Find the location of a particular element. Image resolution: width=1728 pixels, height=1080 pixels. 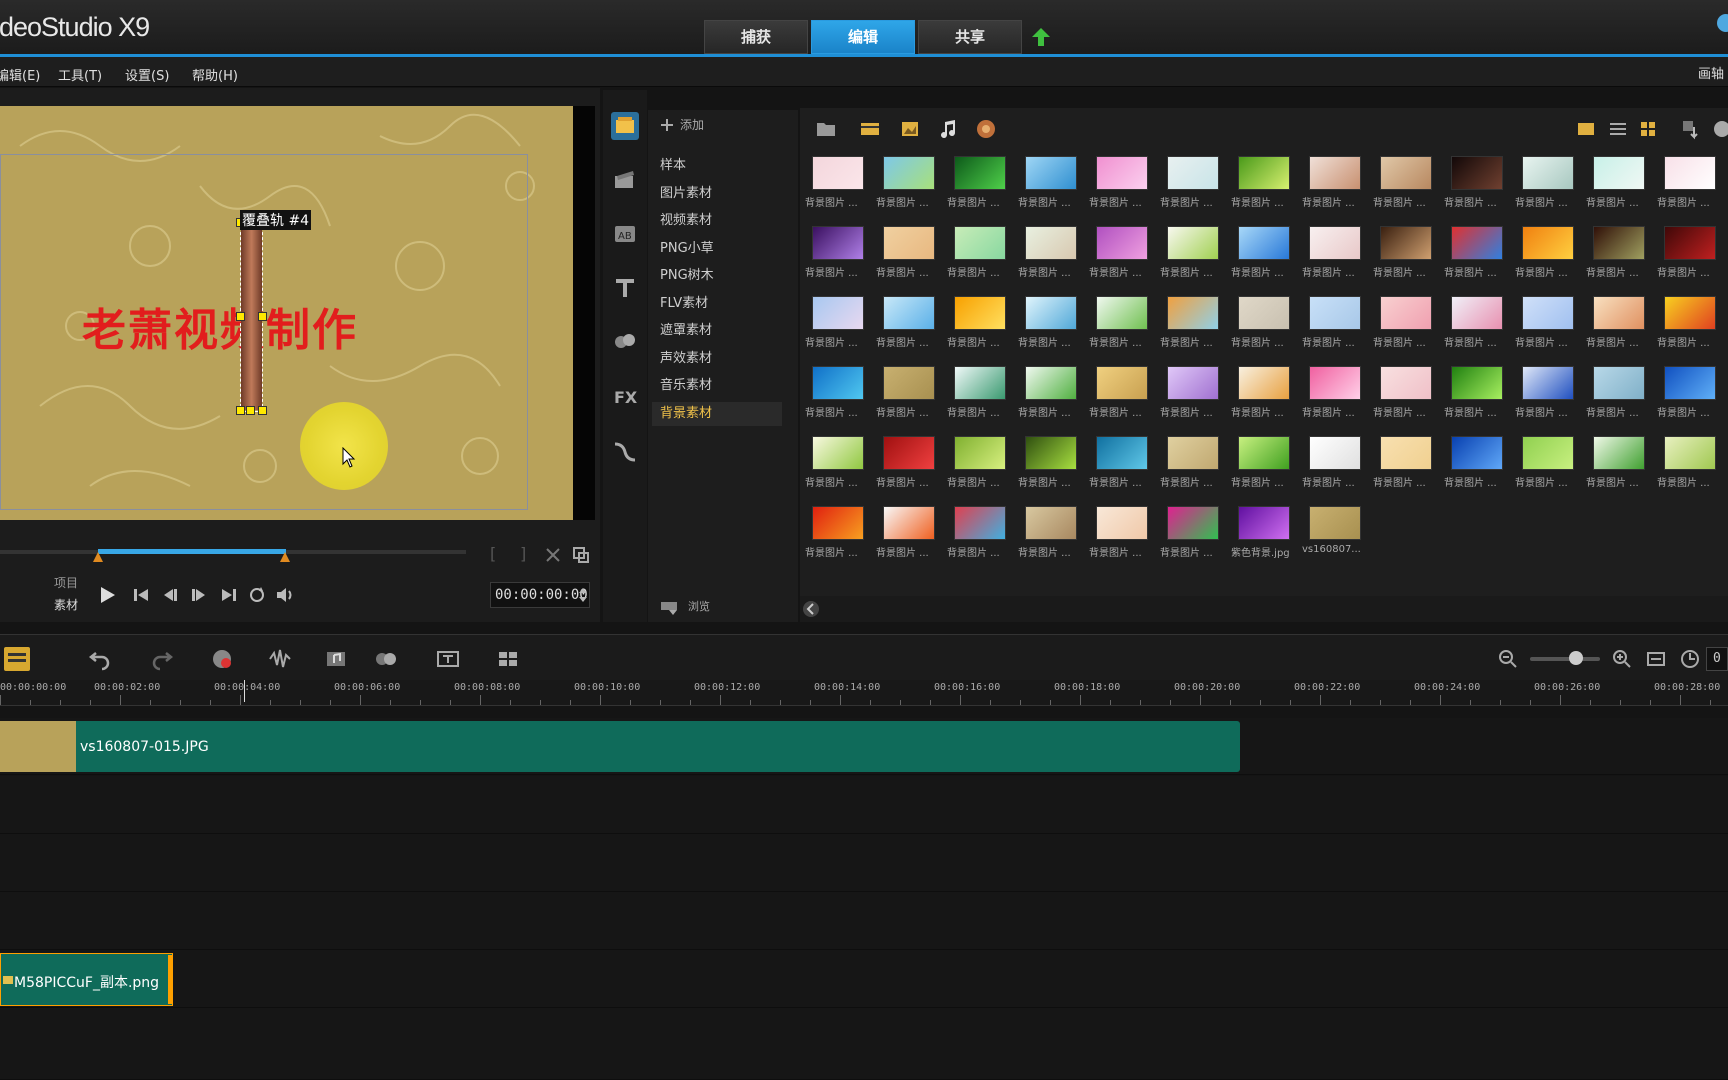

subtitle-editor-icon is located at coordinates (448, 659).